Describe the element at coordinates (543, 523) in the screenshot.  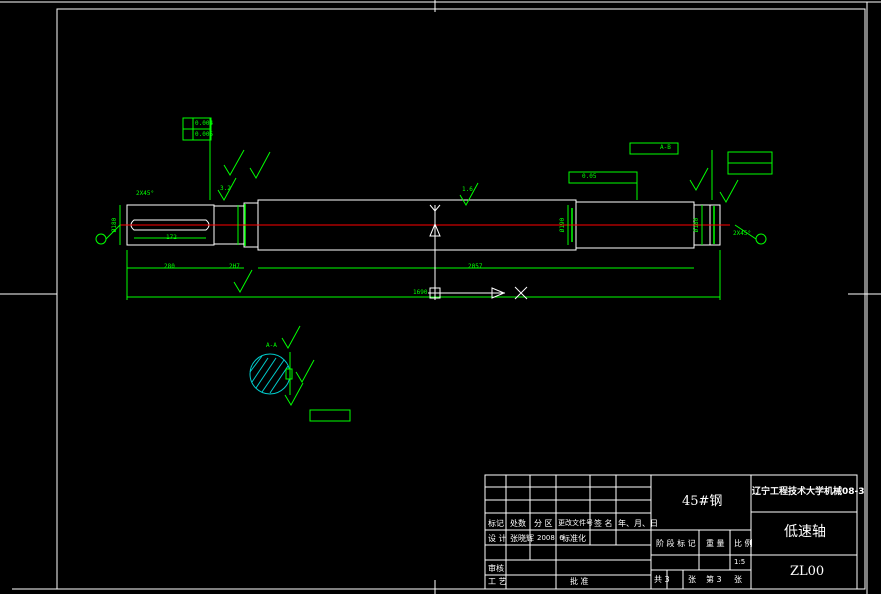
I see `zone-header: 分 区` at that location.